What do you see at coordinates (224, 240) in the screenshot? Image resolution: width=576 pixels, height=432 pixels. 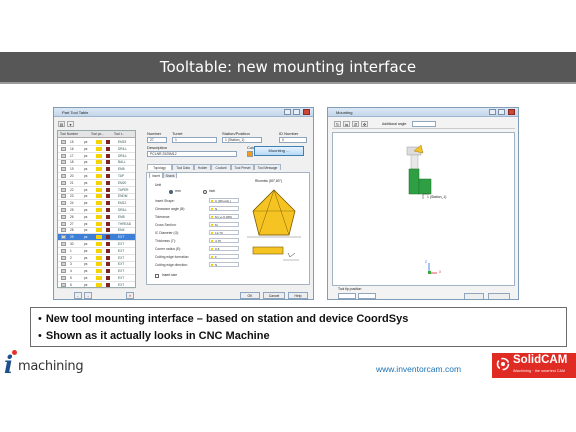 I see `param-value-select: 4.76` at bounding box center [224, 240].